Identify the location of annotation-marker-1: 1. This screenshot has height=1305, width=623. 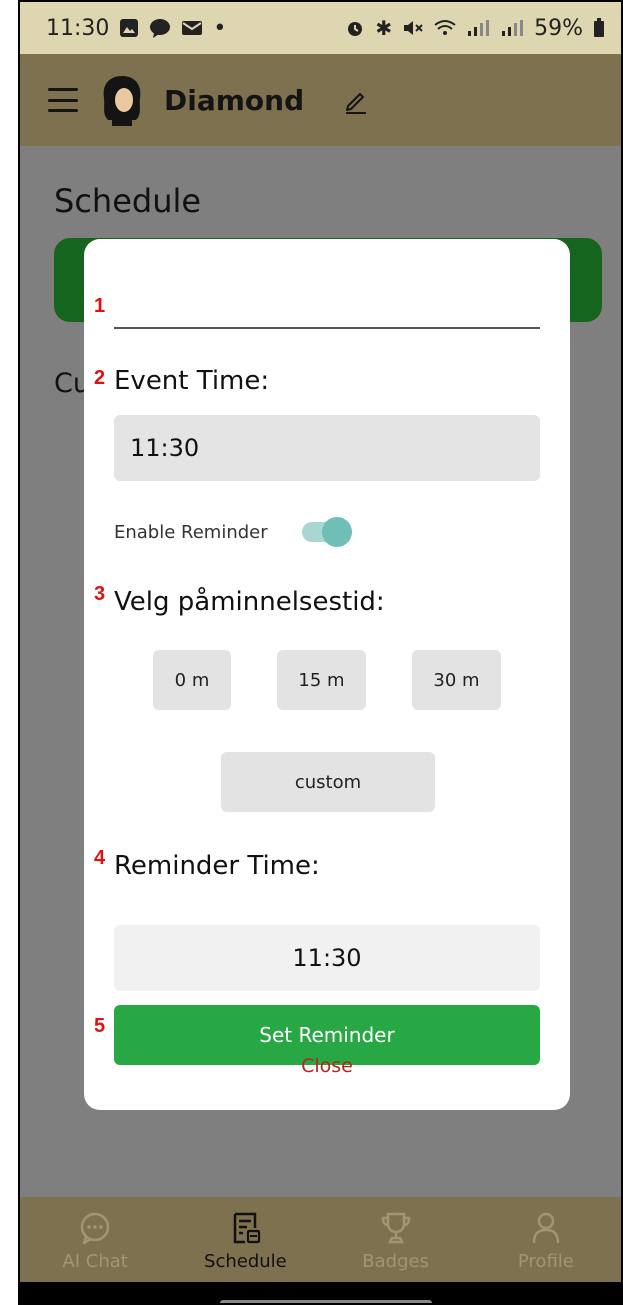
(100, 306).